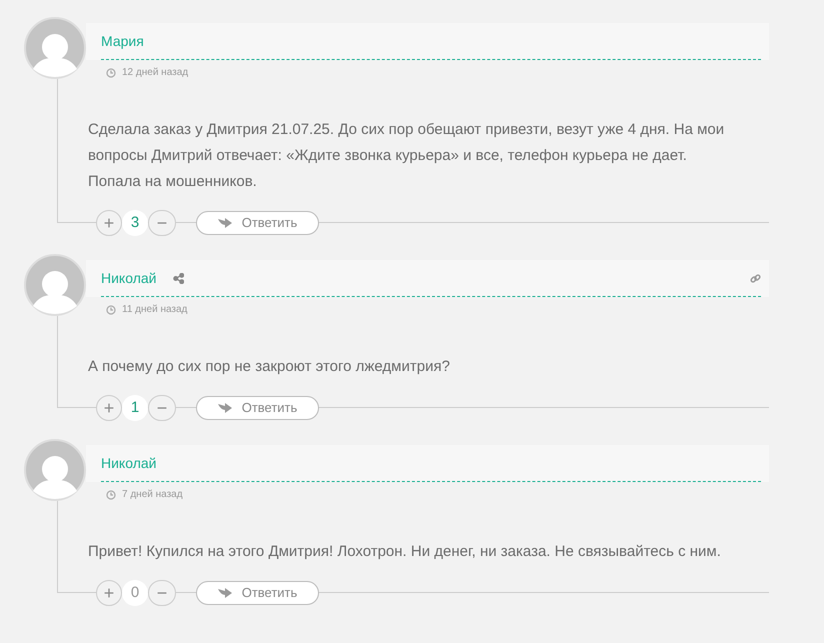  What do you see at coordinates (135, 593) in the screenshot?
I see `vote-count: 0` at bounding box center [135, 593].